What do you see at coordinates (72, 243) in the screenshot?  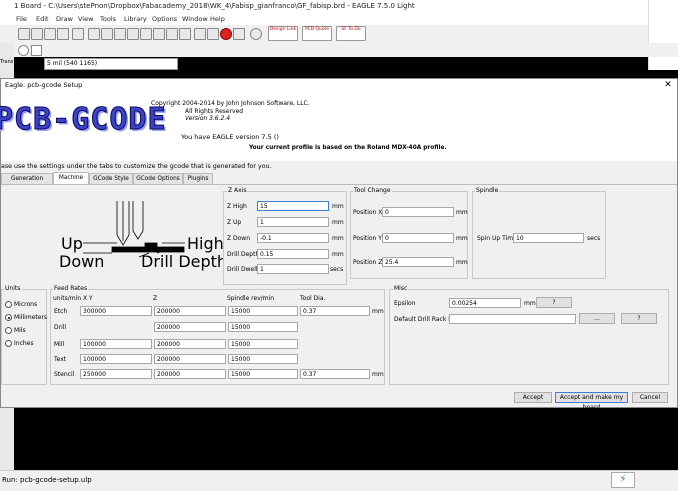 I see `diagram-up-label: Up` at bounding box center [72, 243].